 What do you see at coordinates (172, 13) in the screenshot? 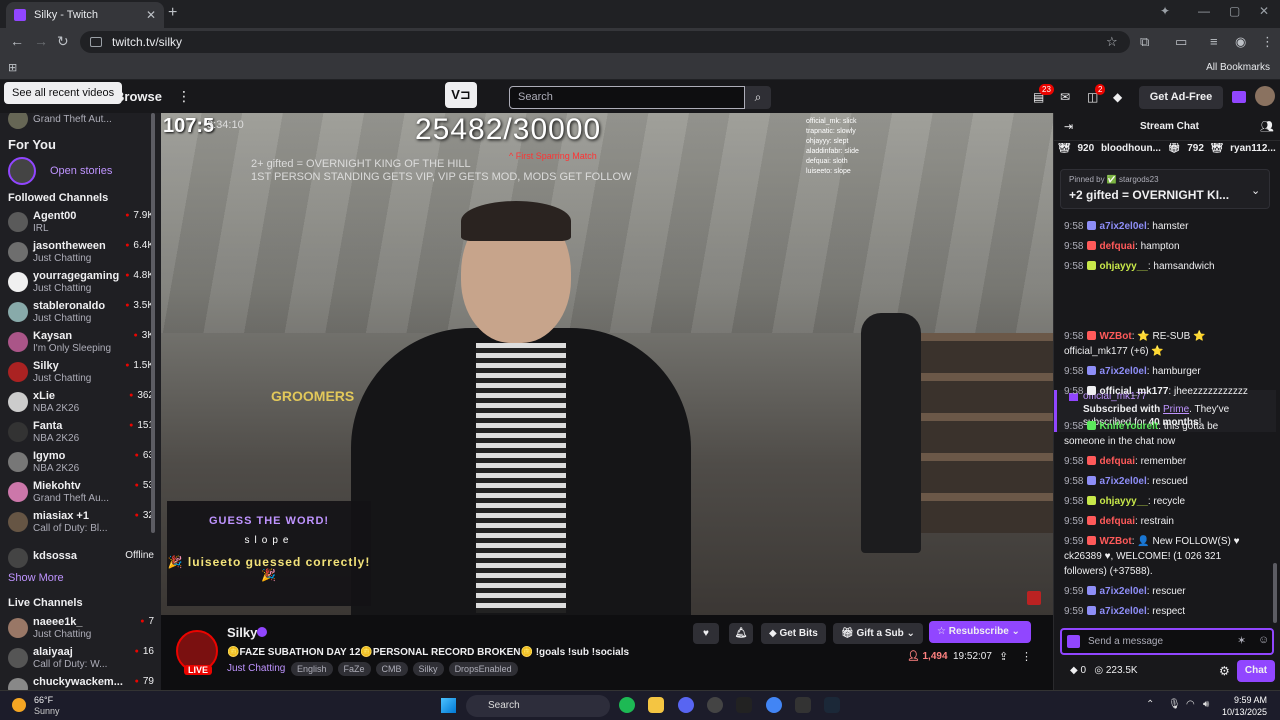
I see `new-tab-icon: +` at bounding box center [172, 13].